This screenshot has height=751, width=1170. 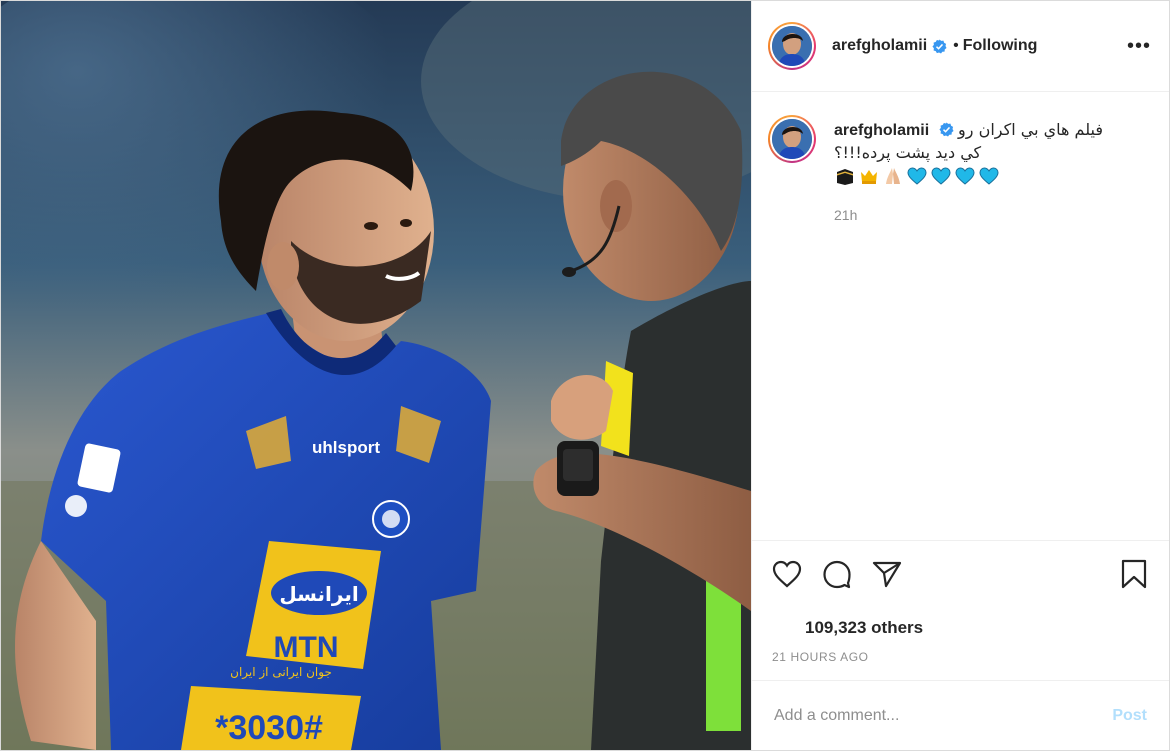 I want to click on jersey-mtn-text: MTN, so click(x=306, y=647).